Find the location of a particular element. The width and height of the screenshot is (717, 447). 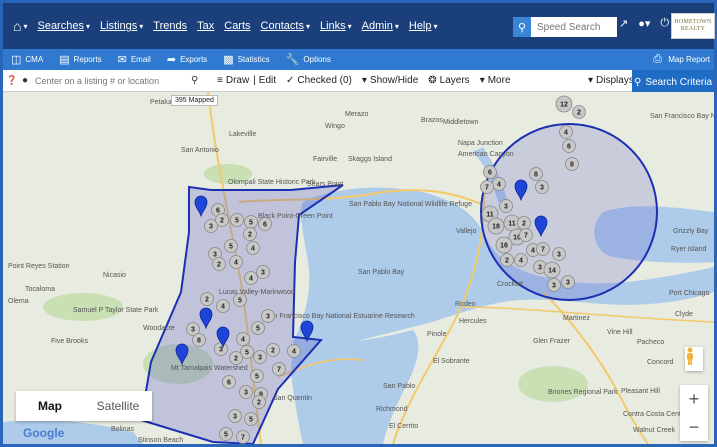

reports-button: ▤ Reports is located at coordinates (80, 59).